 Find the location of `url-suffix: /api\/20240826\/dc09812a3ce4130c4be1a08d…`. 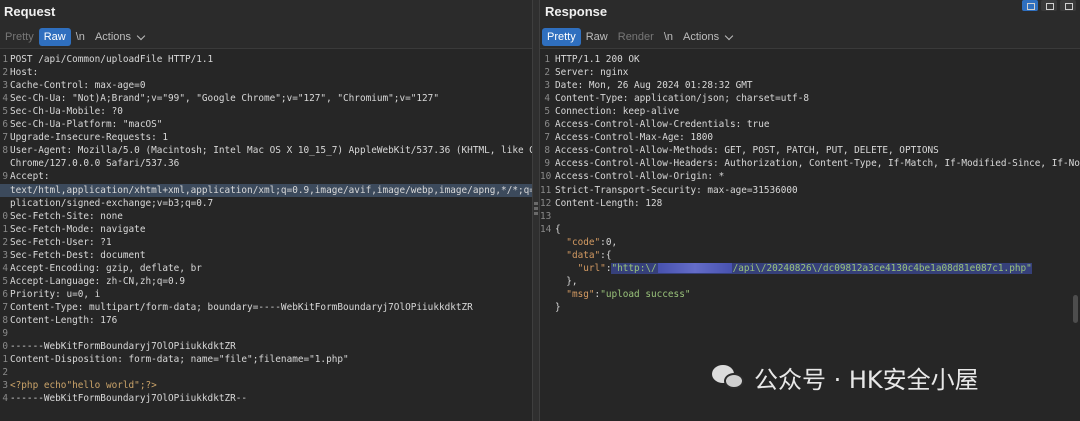

url-suffix: /api\/20240826\/dc09812a3ce4130c4be1a08d… is located at coordinates (882, 268).